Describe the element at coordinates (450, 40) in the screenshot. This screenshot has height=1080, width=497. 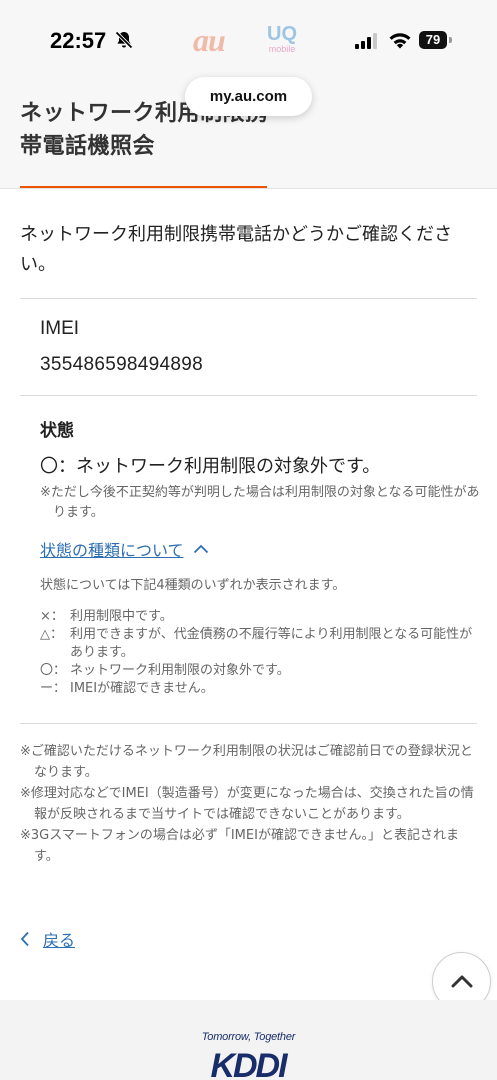
I see `battery-tip` at that location.